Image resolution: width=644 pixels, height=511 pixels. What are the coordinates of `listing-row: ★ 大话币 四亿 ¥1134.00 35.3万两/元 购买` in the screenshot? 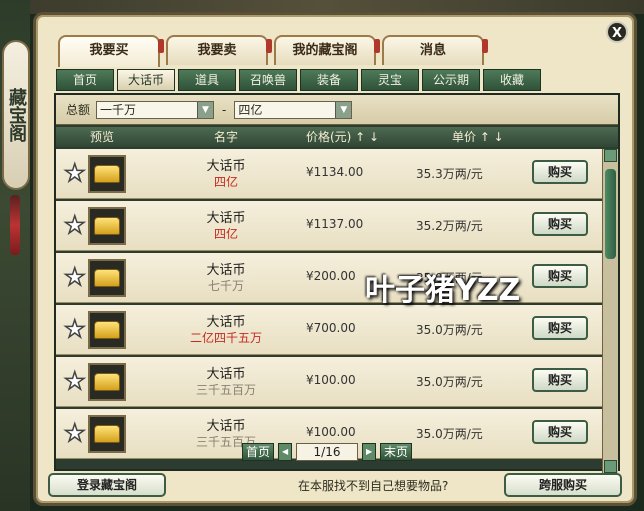 It's located at (330, 174).